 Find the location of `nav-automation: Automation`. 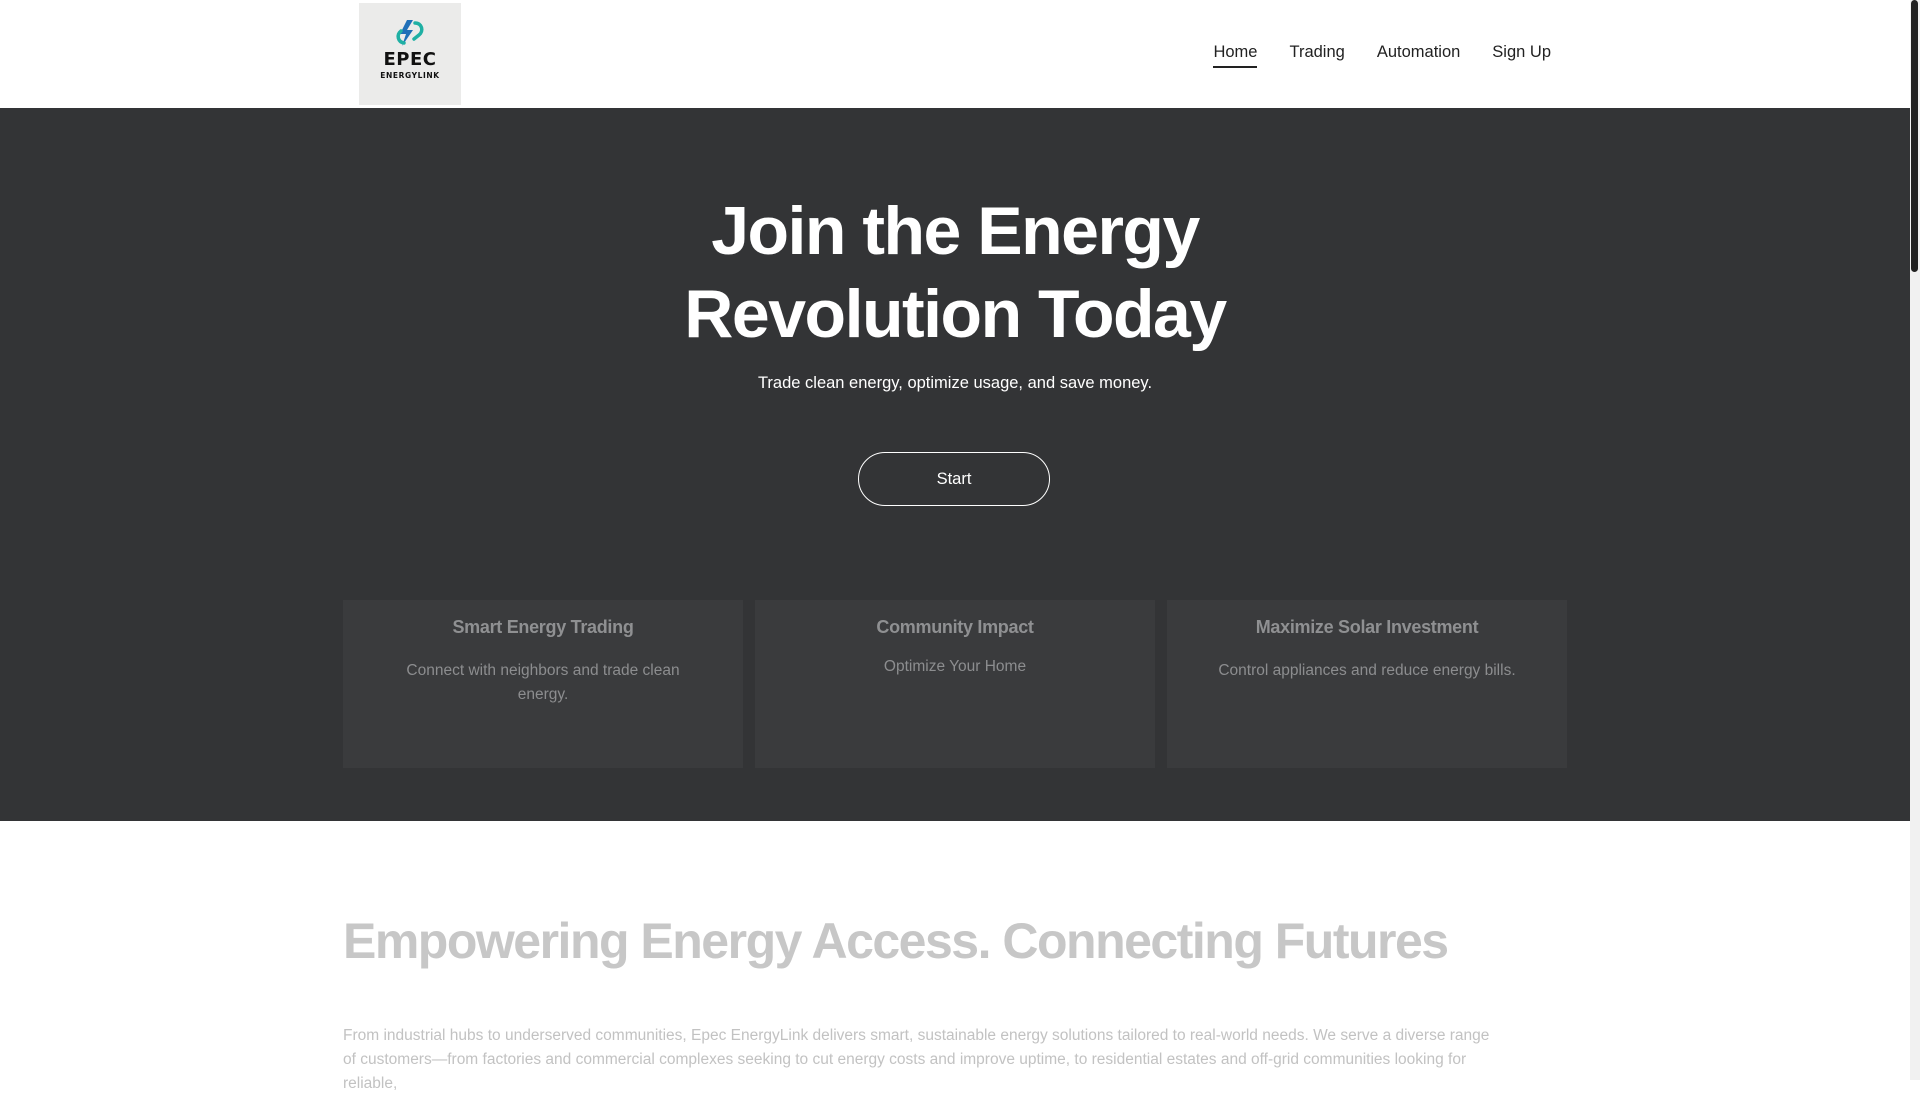

nav-automation: Automation is located at coordinates (1418, 54).